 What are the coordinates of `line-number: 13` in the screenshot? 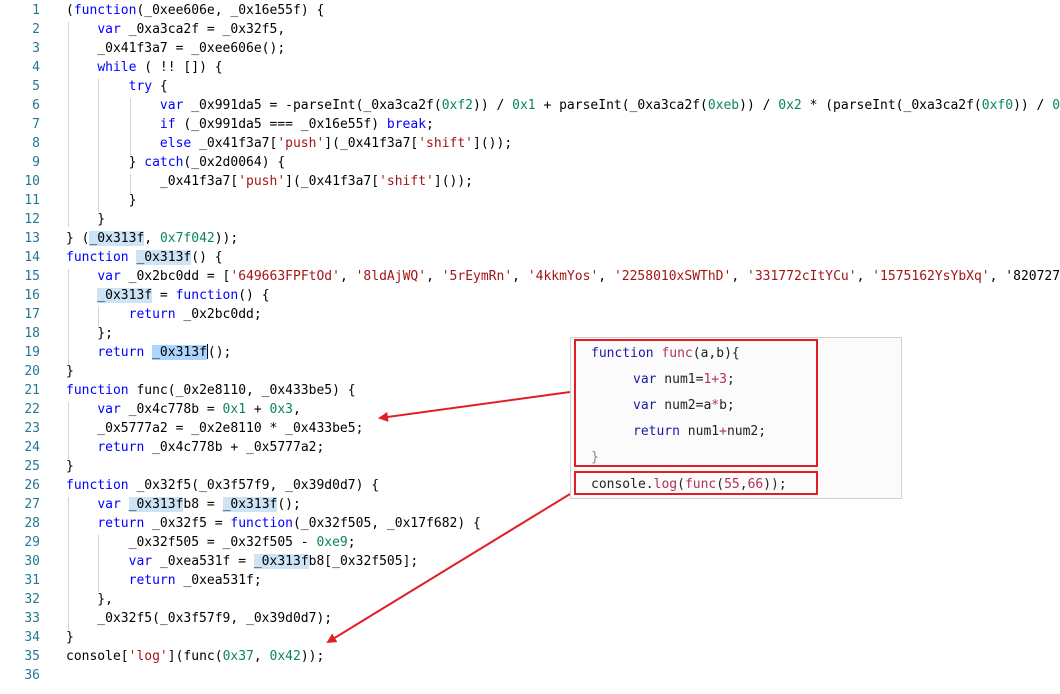 It's located at (32, 238).